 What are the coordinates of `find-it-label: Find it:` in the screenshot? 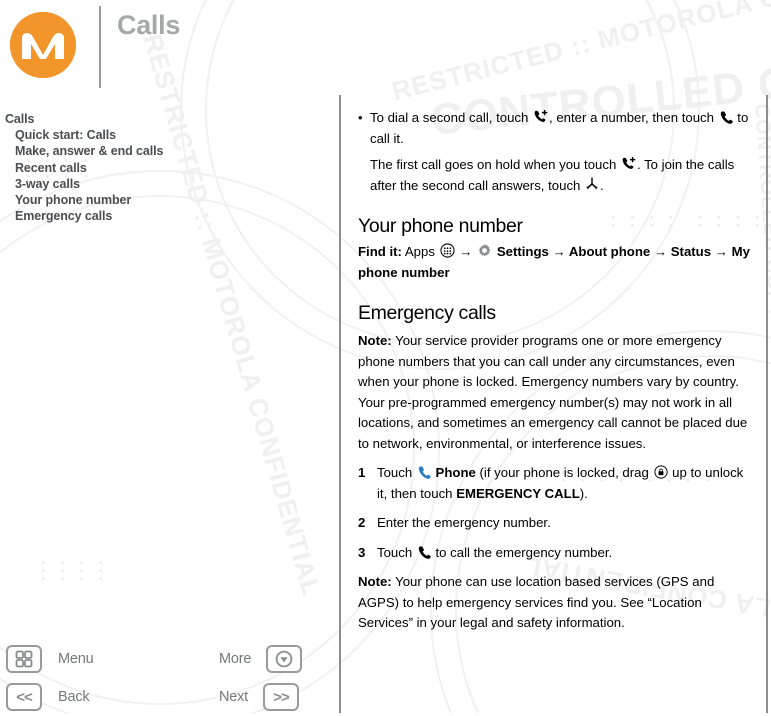 It's located at (380, 251).